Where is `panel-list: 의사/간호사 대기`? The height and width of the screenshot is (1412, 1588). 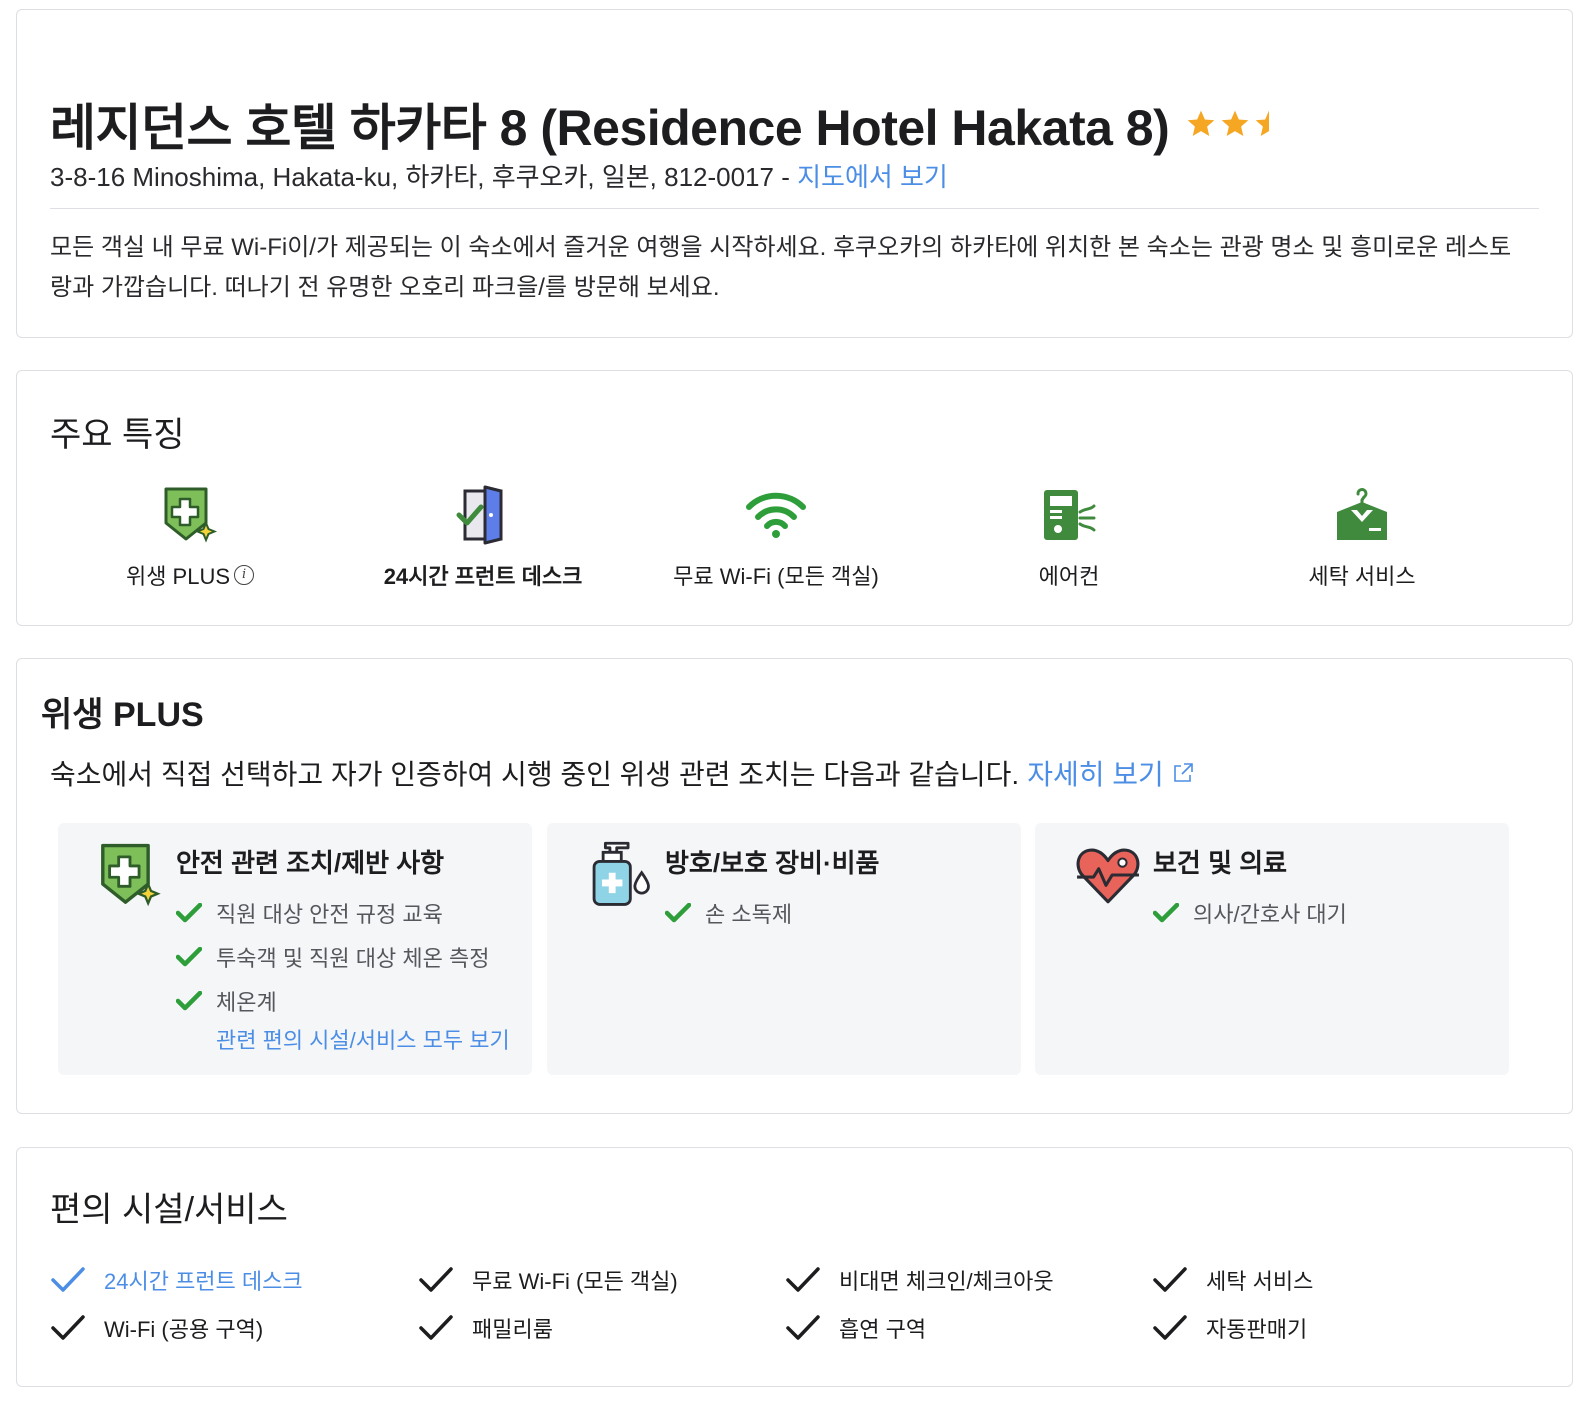
panel-list: 의사/간호사 대기 is located at coordinates (1250, 913).